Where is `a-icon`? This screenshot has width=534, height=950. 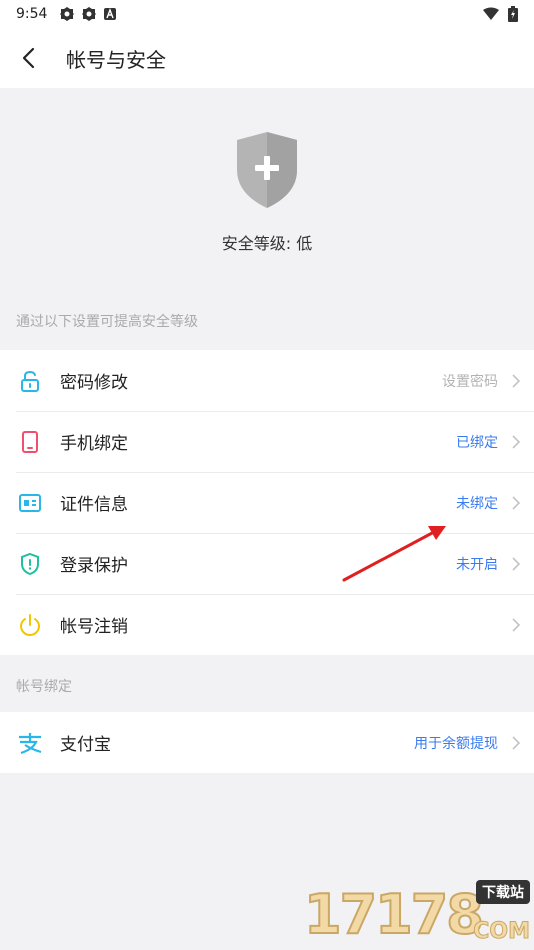
a-icon is located at coordinates (110, 14).